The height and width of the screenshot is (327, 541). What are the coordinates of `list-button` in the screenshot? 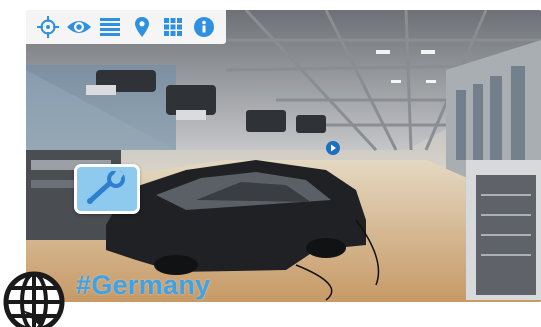 It's located at (110, 27).